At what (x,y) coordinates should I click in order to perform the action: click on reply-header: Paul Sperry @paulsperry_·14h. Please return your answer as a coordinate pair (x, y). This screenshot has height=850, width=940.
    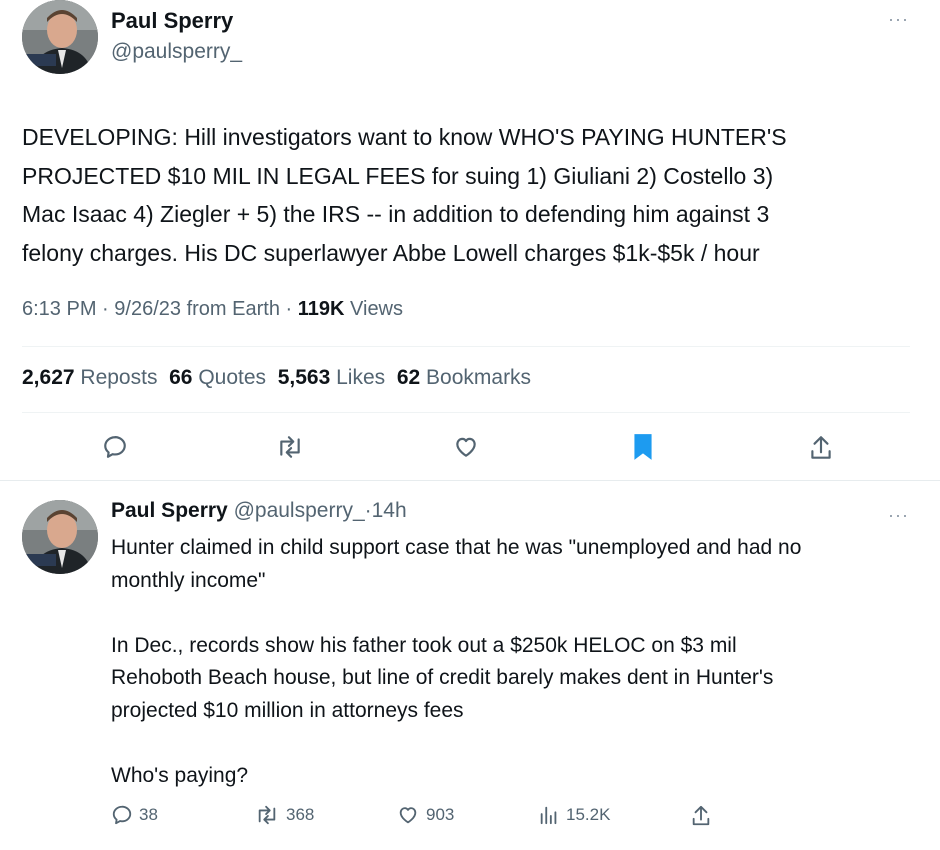
    Looking at the image, I should click on (259, 511).